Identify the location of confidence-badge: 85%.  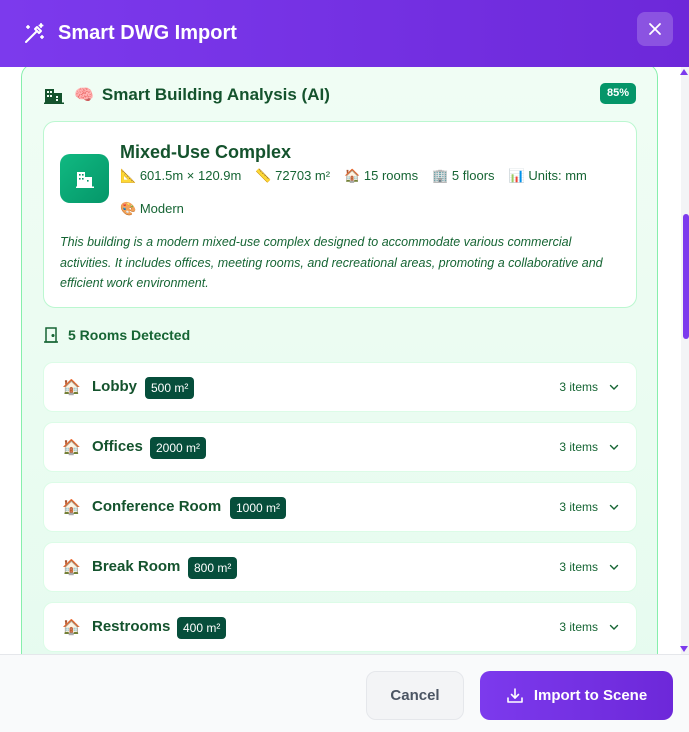
(617, 93).